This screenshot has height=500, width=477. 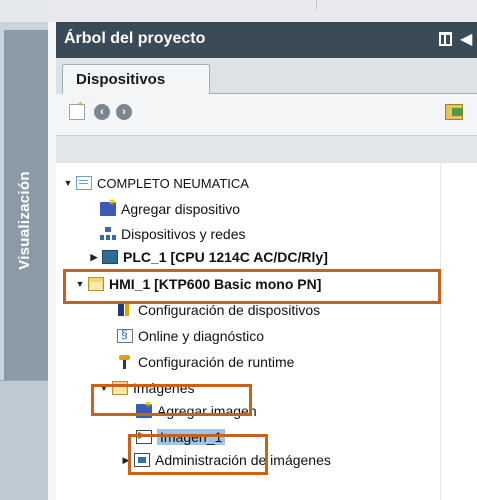 I want to click on network-icon, so click(x=108, y=234).